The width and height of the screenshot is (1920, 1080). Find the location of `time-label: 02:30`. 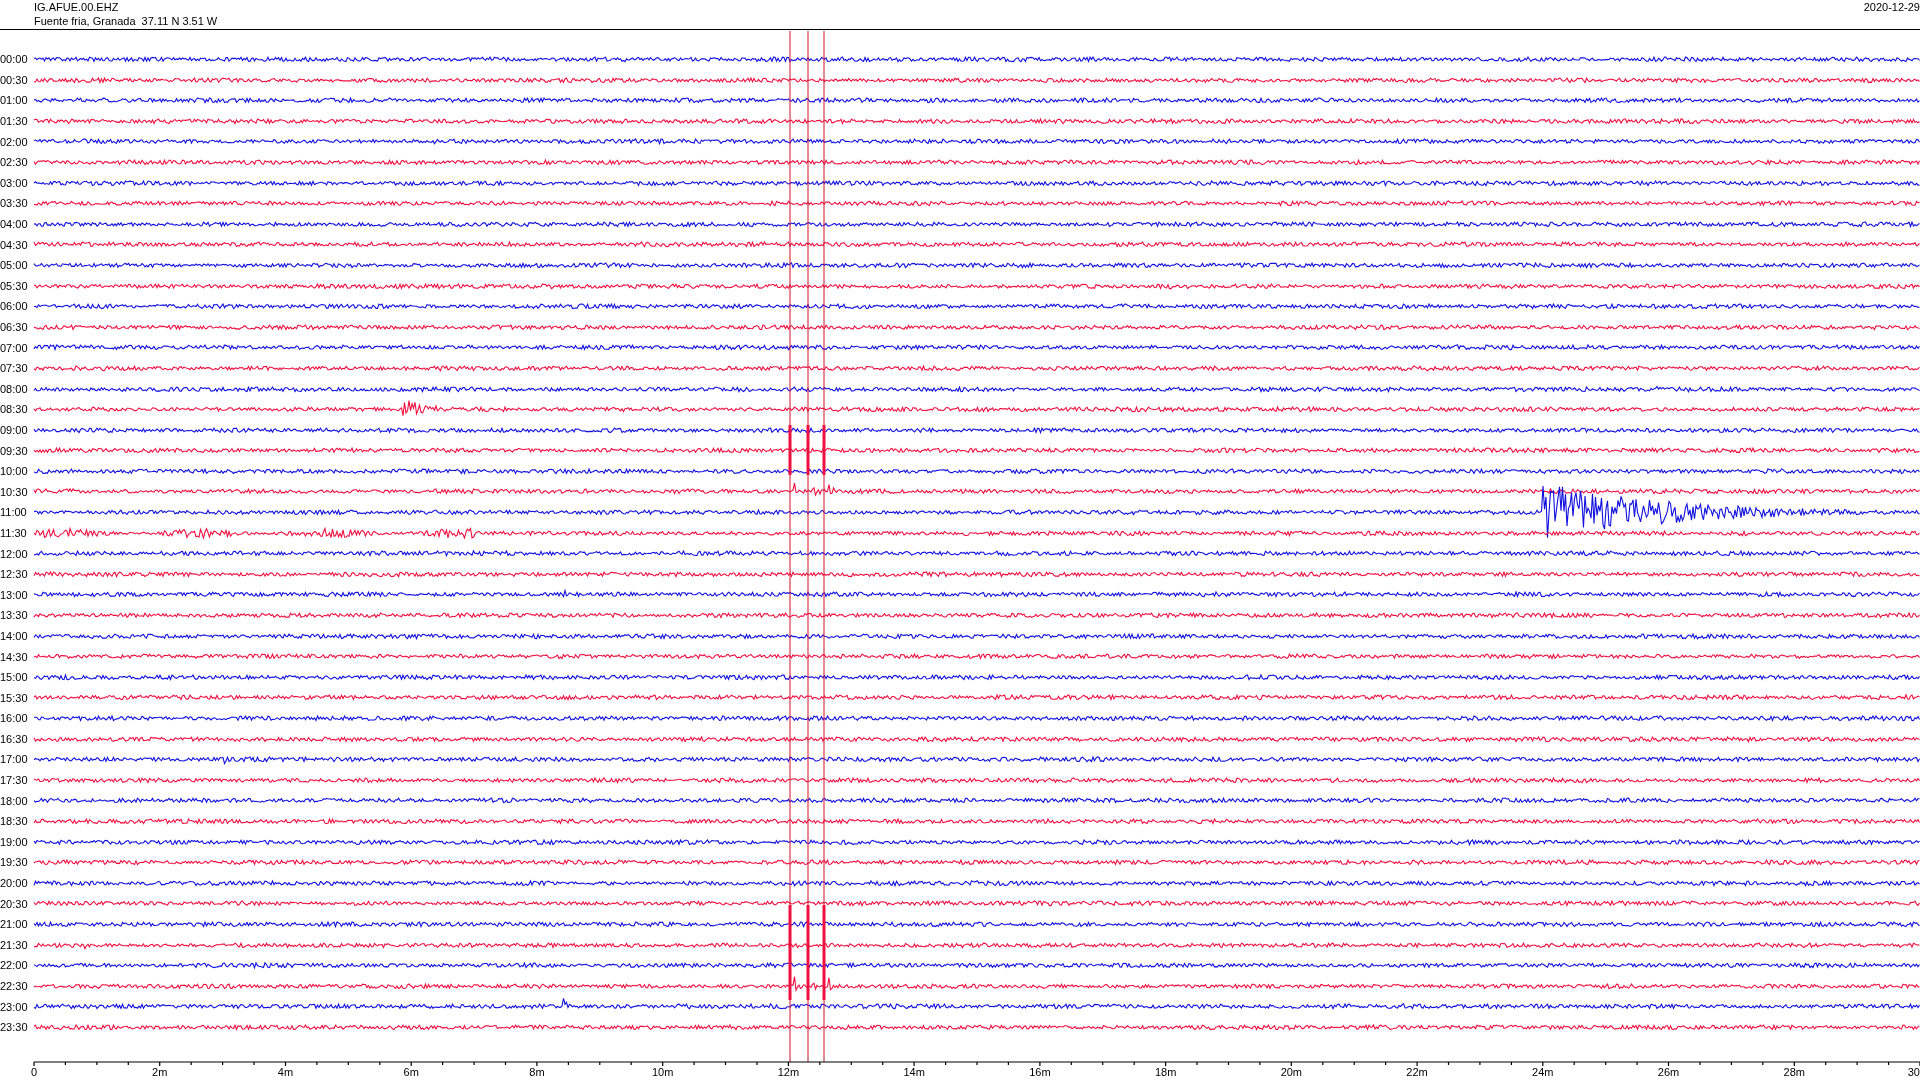

time-label: 02:30 is located at coordinates (14, 162).